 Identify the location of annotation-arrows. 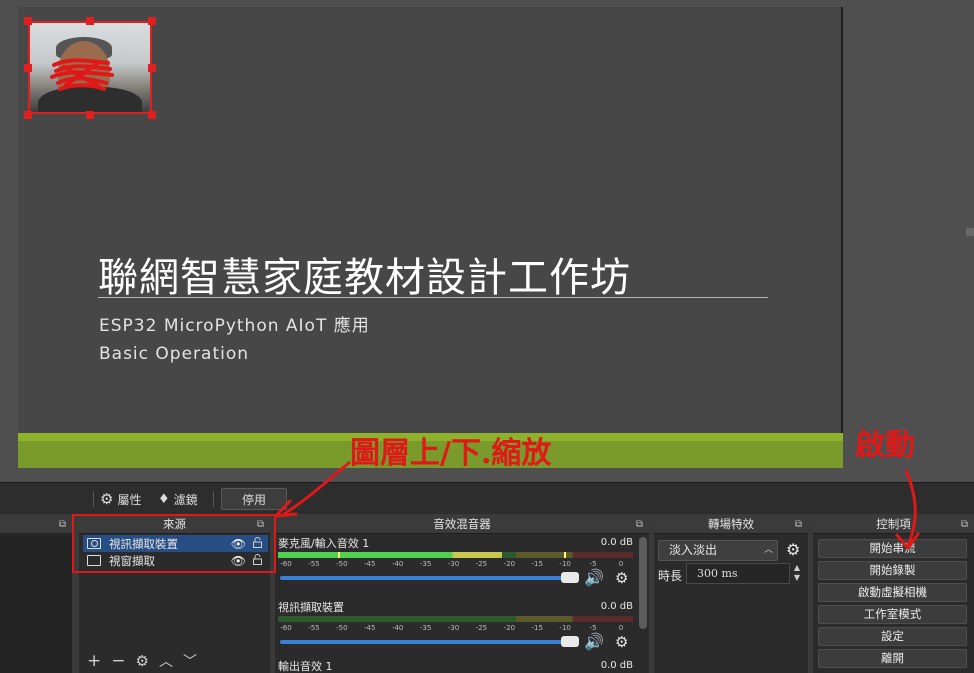
(597, 505).